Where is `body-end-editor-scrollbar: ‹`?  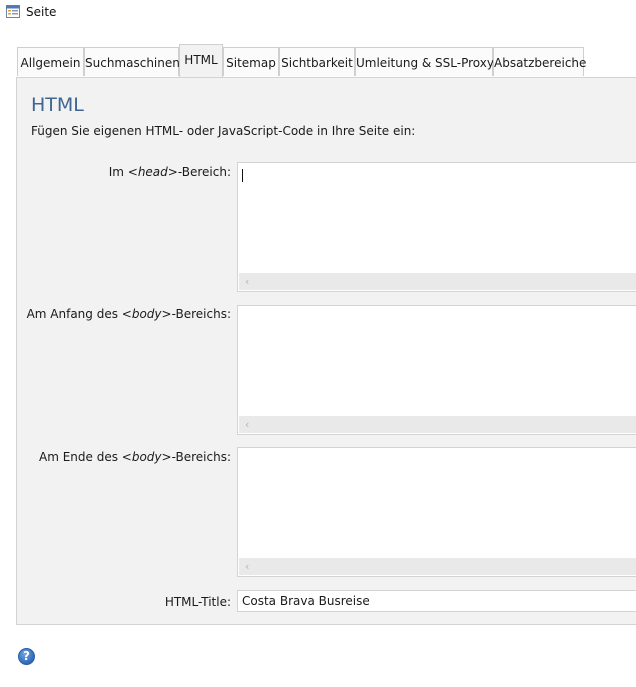 body-end-editor-scrollbar: ‹ is located at coordinates (437, 566).